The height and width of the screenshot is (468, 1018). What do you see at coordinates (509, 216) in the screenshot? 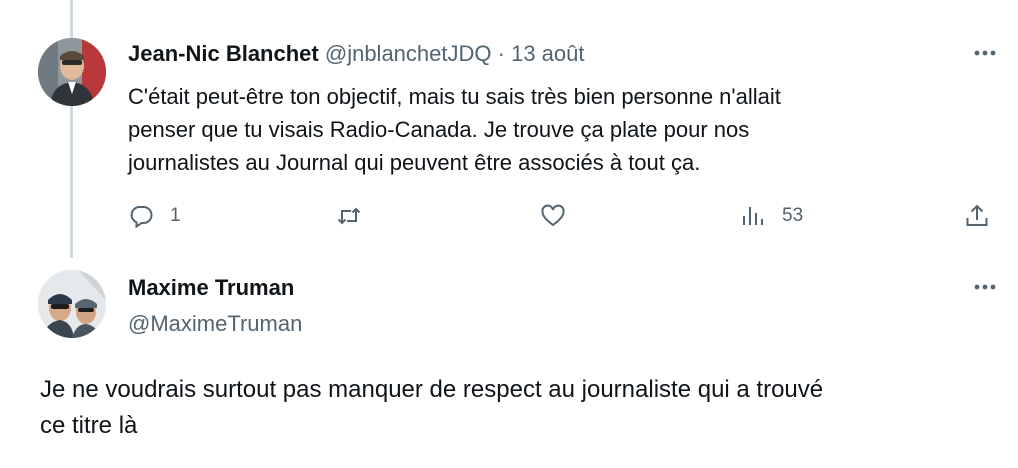
I see `tweet-actions: 1 53` at bounding box center [509, 216].